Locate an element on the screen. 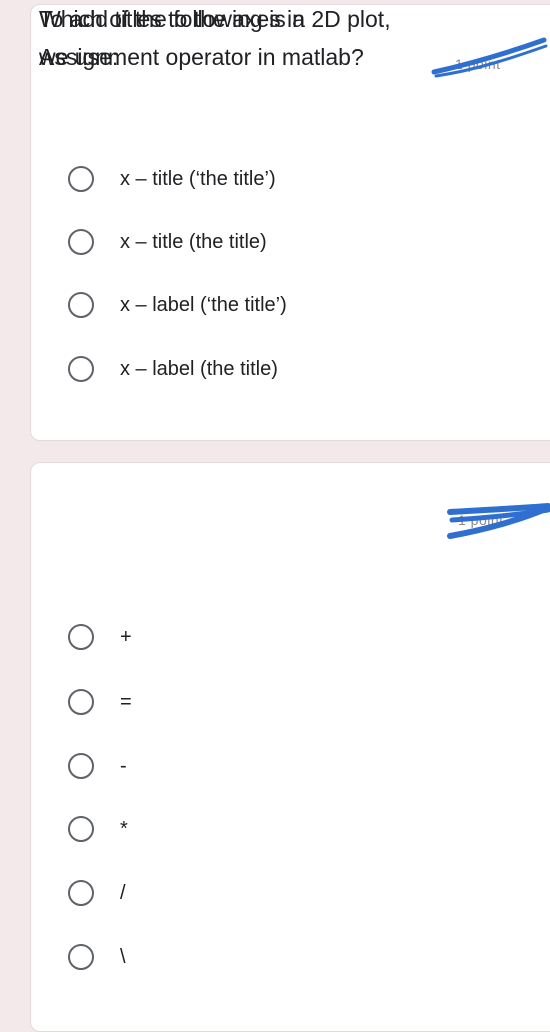 This screenshot has height=1032, width=550. q2-option-4-label: * is located at coordinates (124, 828).